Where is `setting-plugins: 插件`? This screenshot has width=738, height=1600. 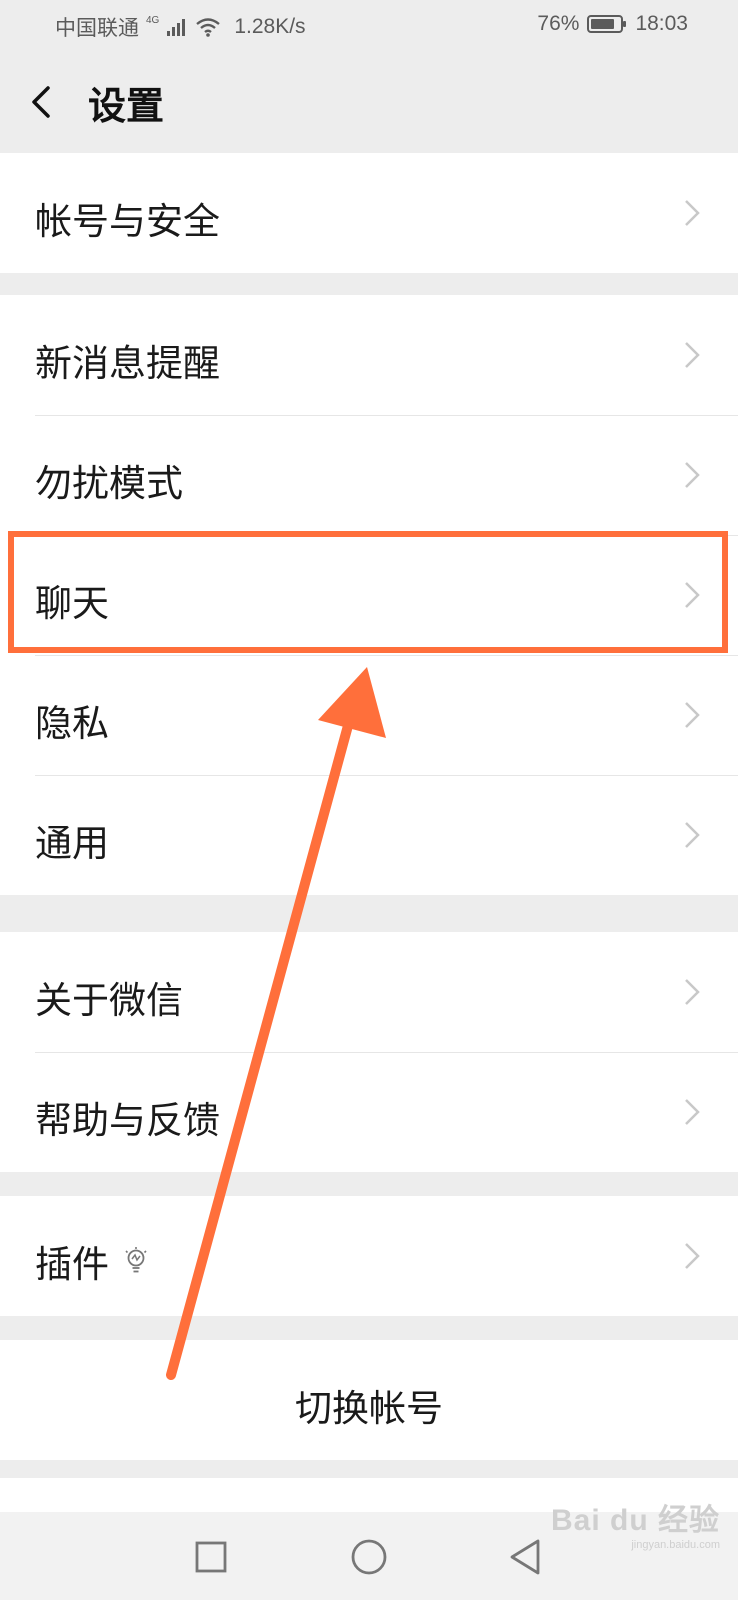
setting-plugins: 插件 is located at coordinates (369, 1256).